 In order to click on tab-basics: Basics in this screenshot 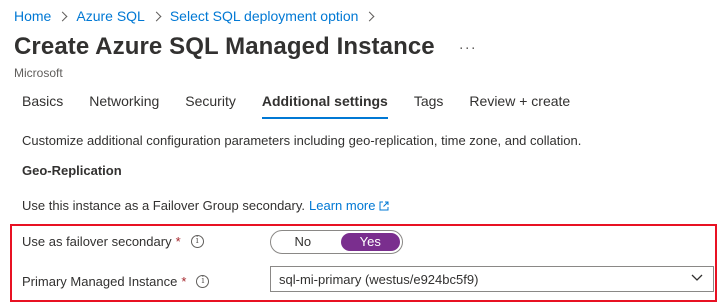, I will do `click(42, 106)`.